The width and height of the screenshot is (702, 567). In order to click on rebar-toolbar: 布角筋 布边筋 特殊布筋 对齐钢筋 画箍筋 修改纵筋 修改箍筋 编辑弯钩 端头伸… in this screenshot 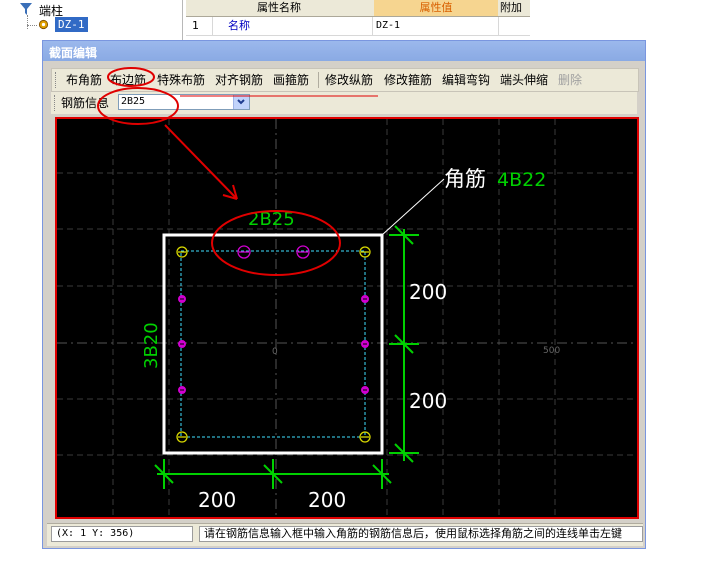, I will do `click(345, 80)`.